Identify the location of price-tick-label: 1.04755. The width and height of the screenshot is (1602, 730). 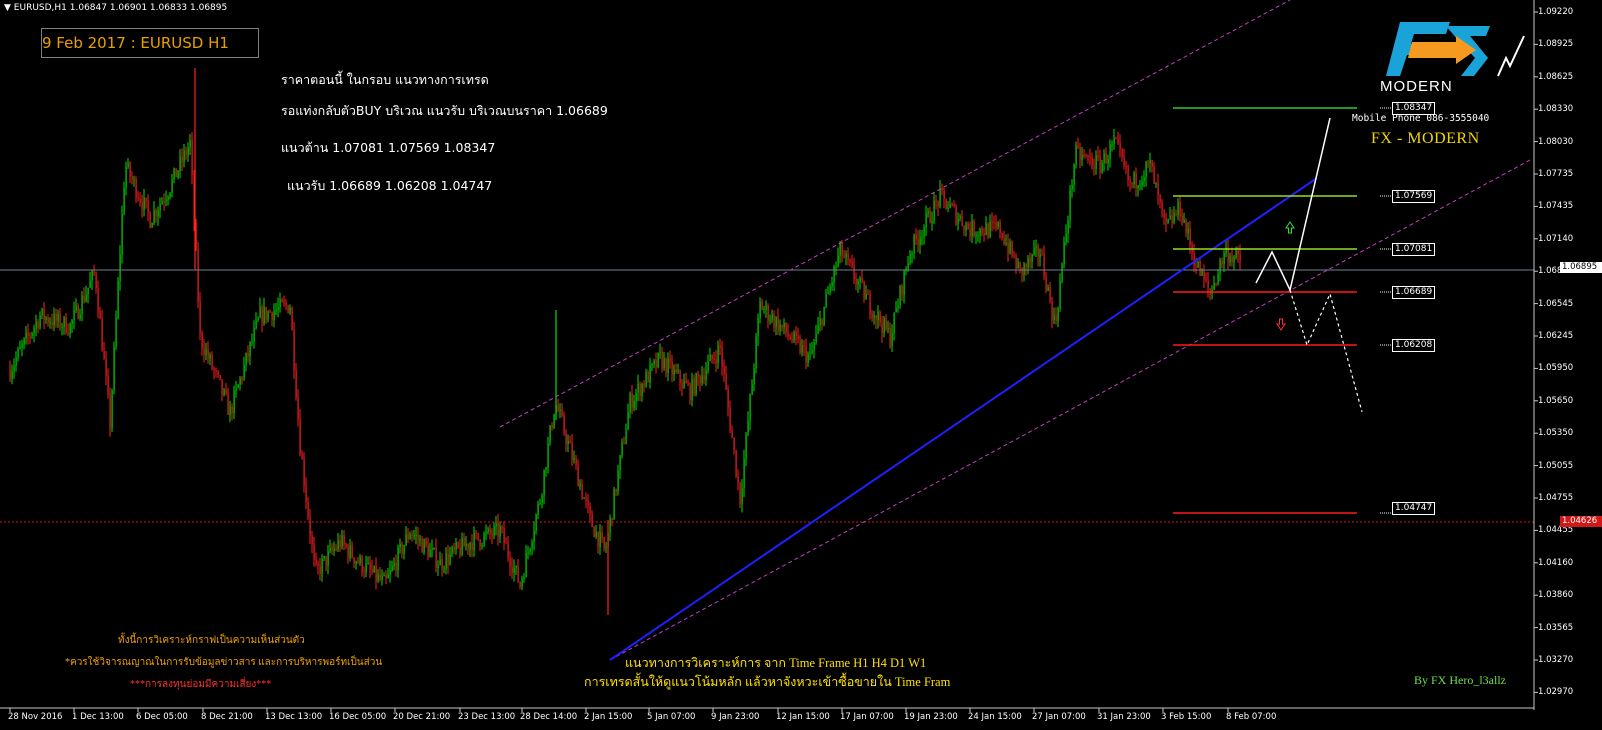
(1556, 498).